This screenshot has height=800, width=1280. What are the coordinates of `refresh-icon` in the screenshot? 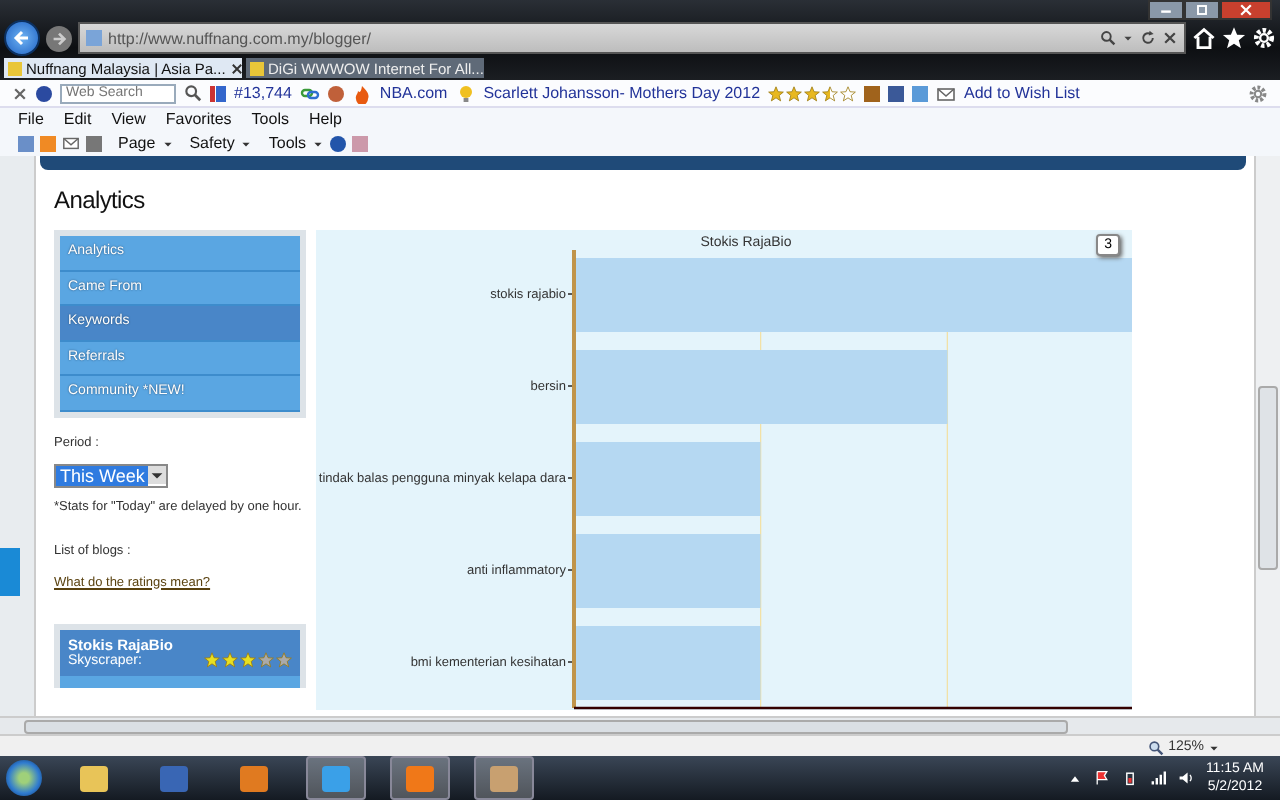 It's located at (1148, 38).